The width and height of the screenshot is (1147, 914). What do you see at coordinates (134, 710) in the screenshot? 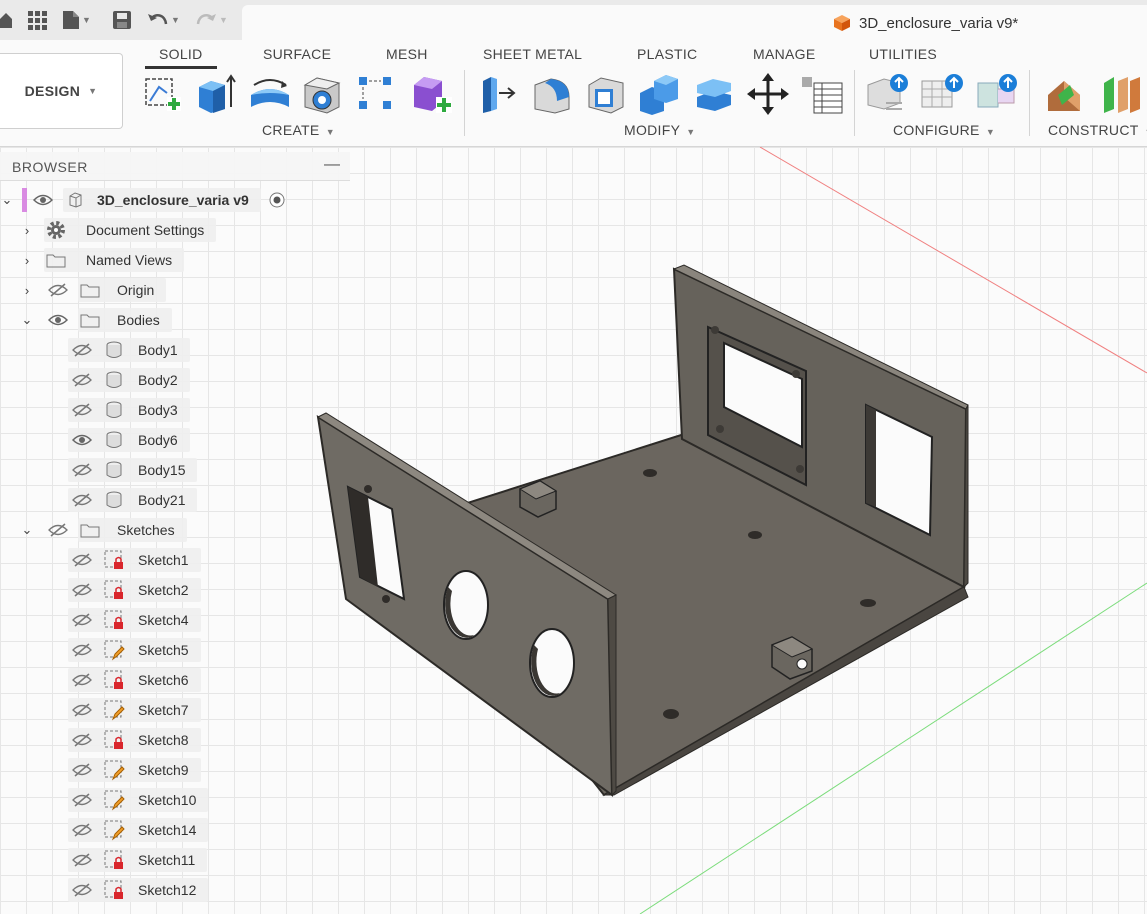
I see `tree-item-sketch: Sketch7` at bounding box center [134, 710].